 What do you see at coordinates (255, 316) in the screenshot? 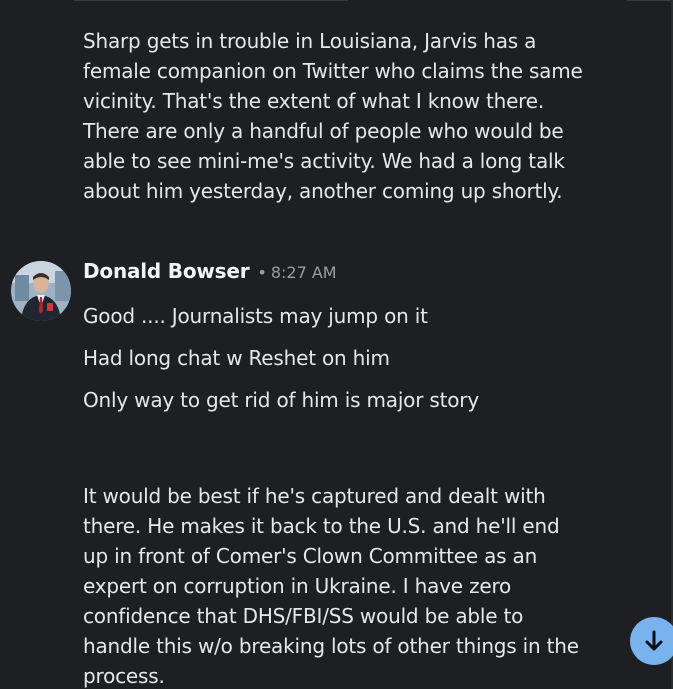
I see `message-line: Good .... Journalists may jump on it` at bounding box center [255, 316].